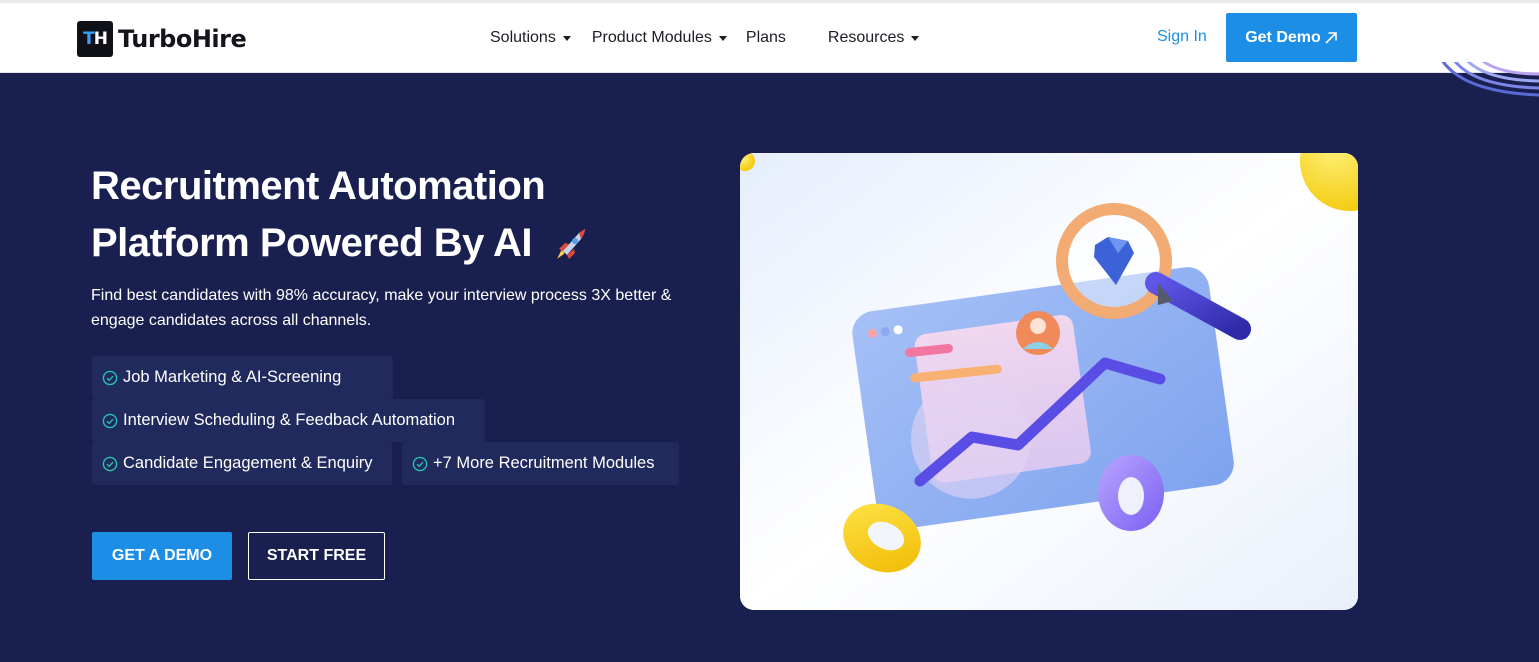  Describe the element at coordinates (311, 243) in the screenshot. I see `hero-title-line2: Platform Powered By AI` at that location.